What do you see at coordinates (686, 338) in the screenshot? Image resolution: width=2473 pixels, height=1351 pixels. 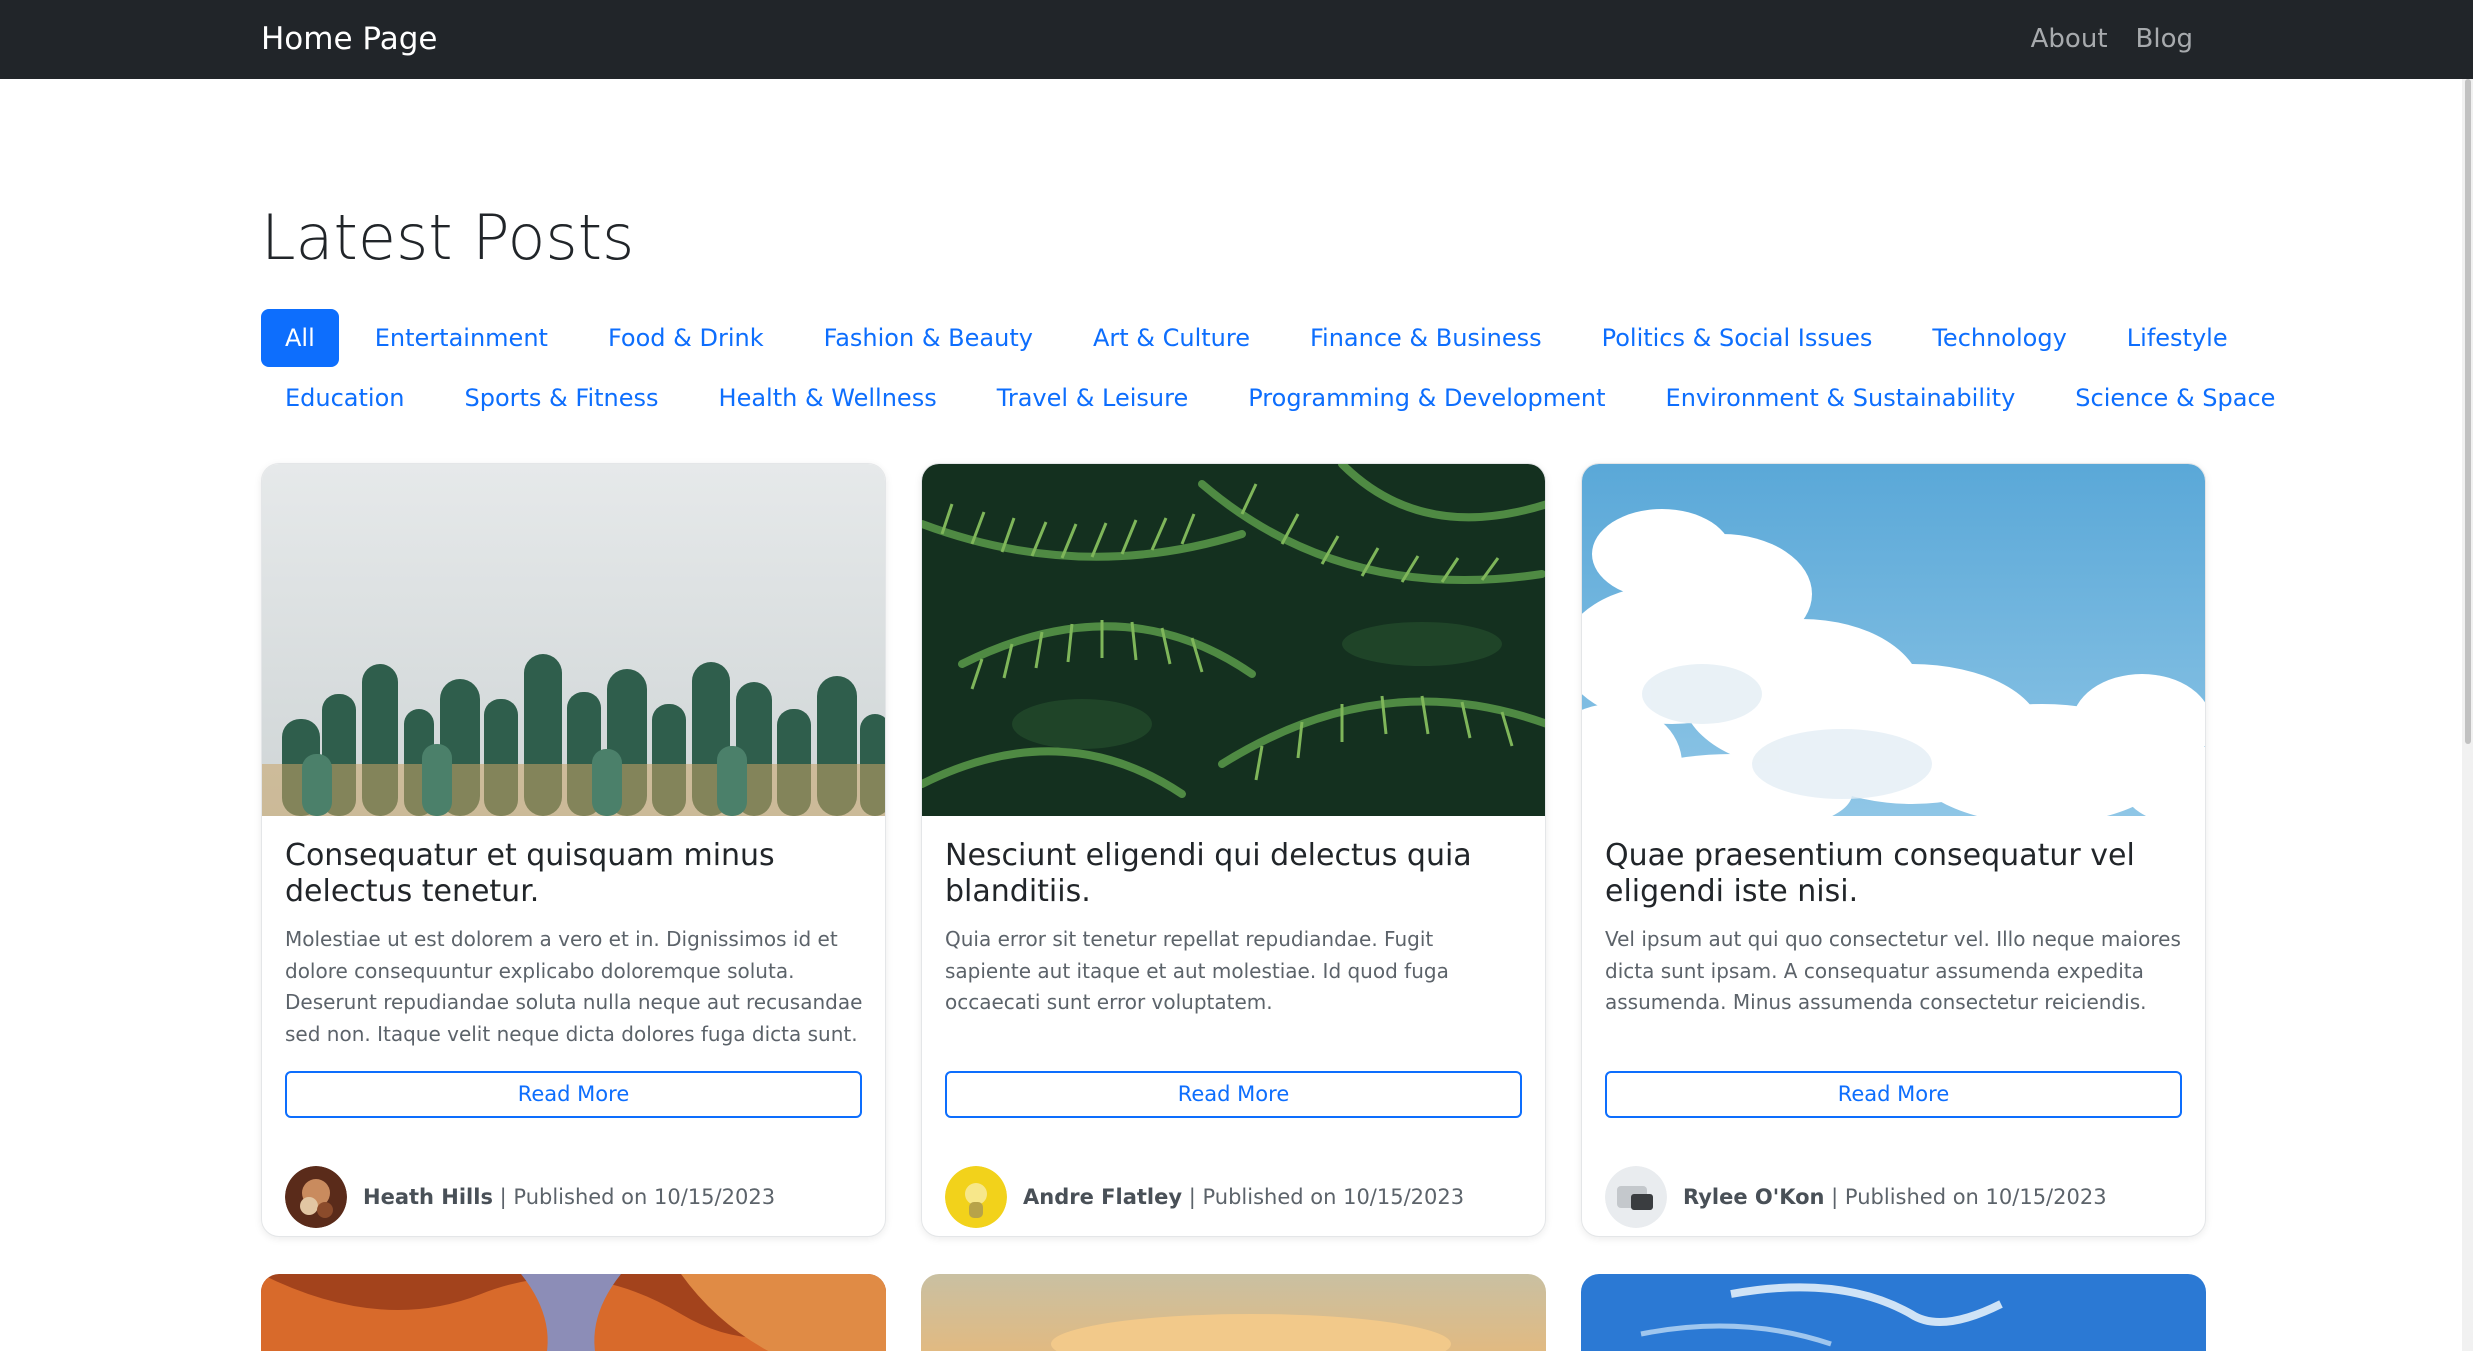 I see `filter-food-drink: Food & Drink` at bounding box center [686, 338].